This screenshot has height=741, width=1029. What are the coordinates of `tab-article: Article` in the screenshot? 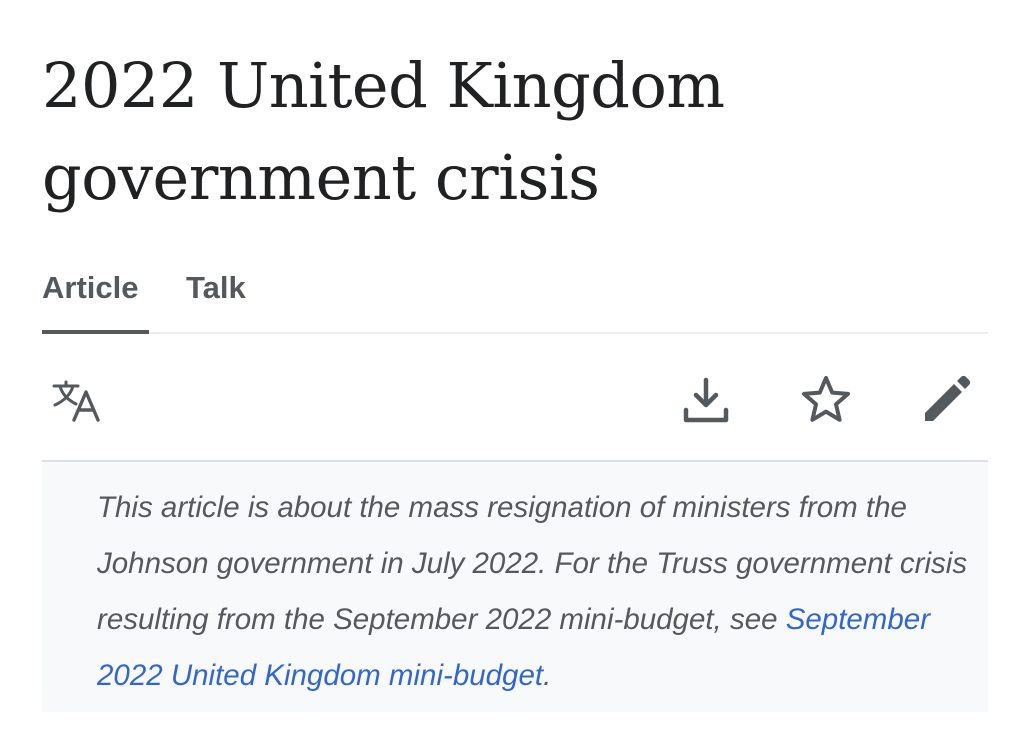 It's located at (95, 298).